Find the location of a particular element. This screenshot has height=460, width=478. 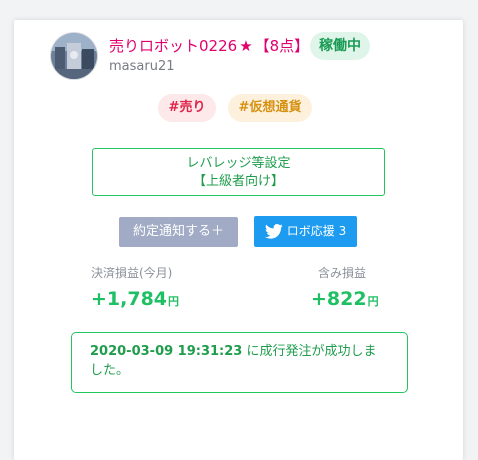

leverage-settings-label: レバレッジ等設定 is located at coordinates (238, 163).